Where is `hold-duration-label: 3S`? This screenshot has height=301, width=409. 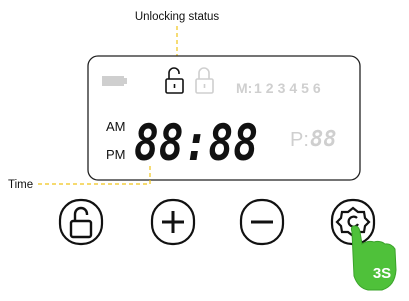
hold-duration-label: 3S is located at coordinates (382, 273).